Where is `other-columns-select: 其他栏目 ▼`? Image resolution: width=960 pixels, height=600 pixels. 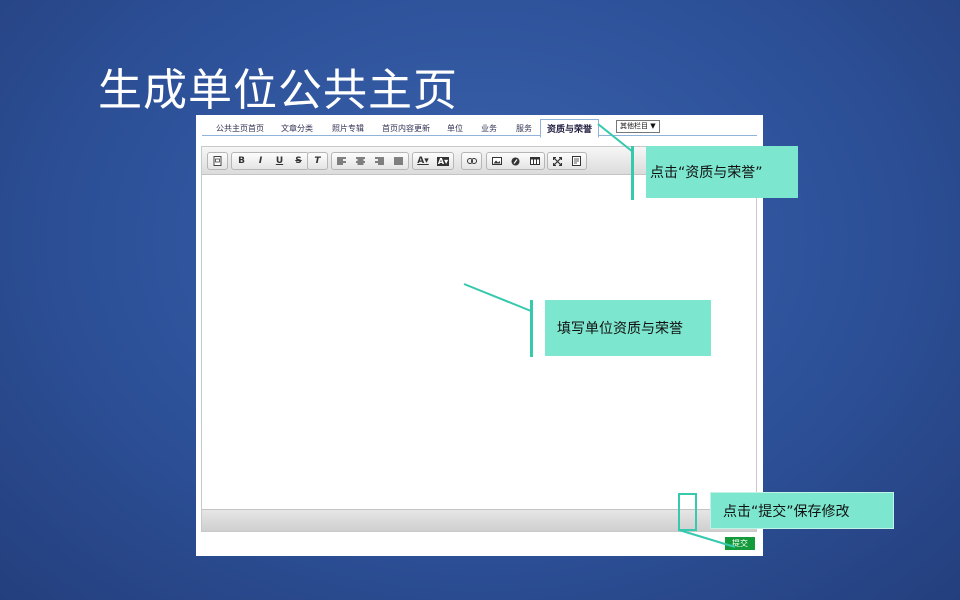
other-columns-select: 其他栏目 ▼ is located at coordinates (638, 126).